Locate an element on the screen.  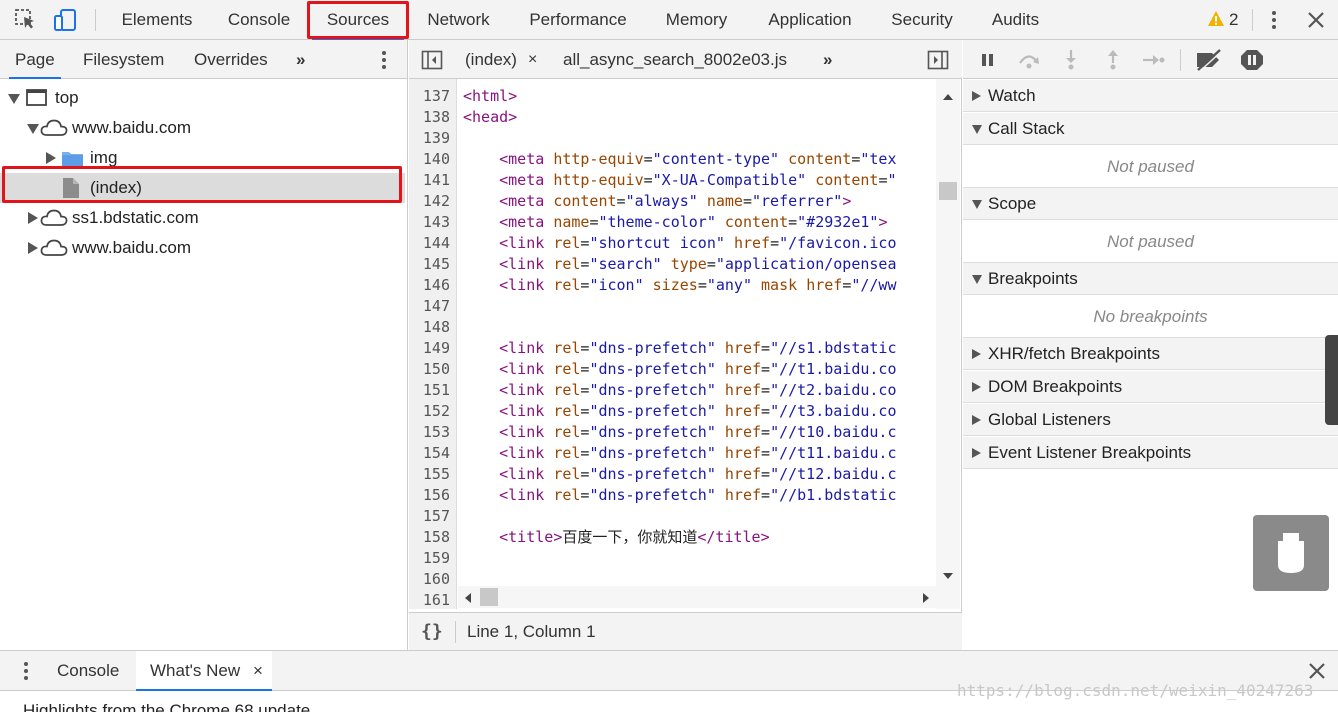
section-global-listeners: Global Listeners is located at coordinates (1150, 420).